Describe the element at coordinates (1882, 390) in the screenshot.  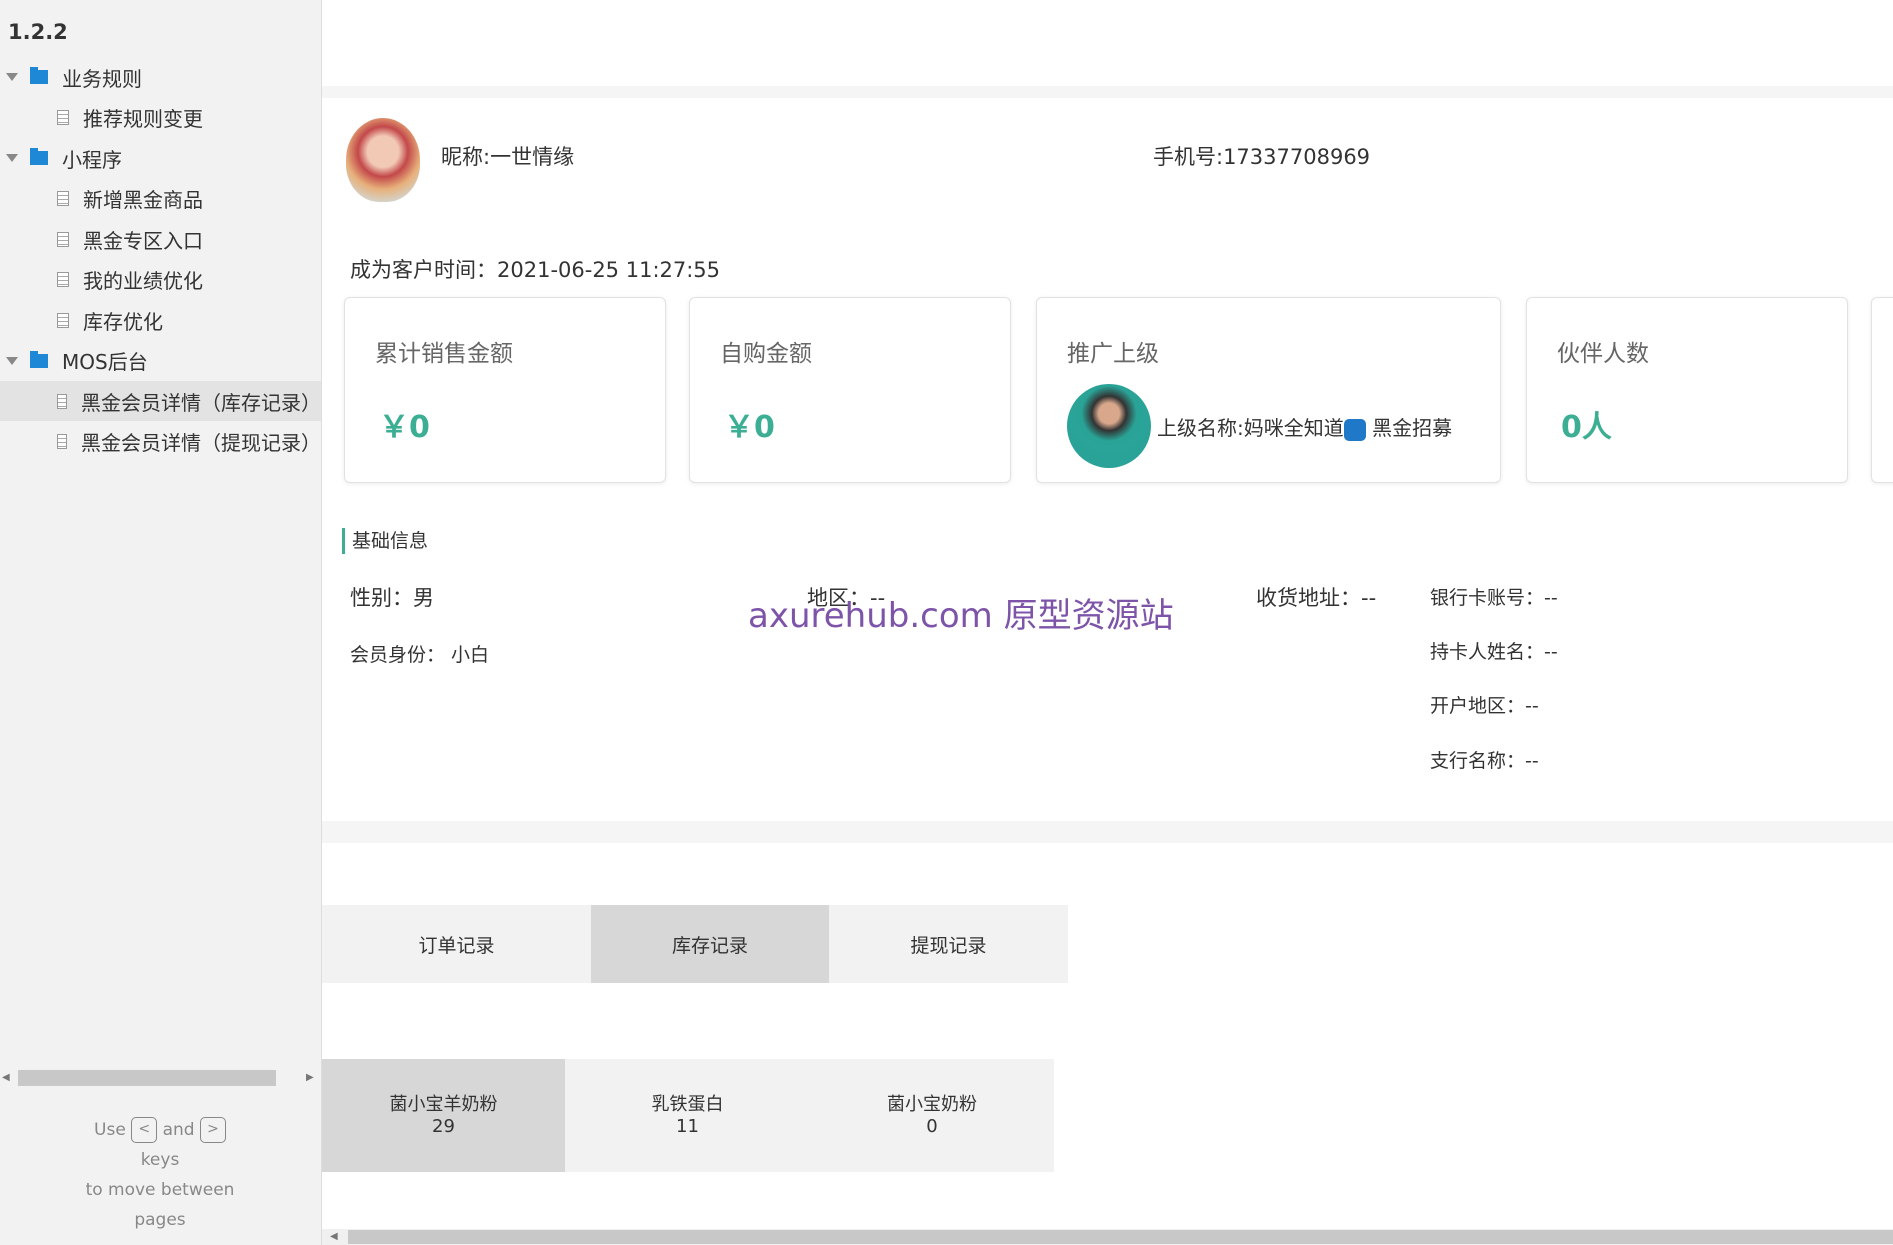
I see `stat-card-partial` at that location.